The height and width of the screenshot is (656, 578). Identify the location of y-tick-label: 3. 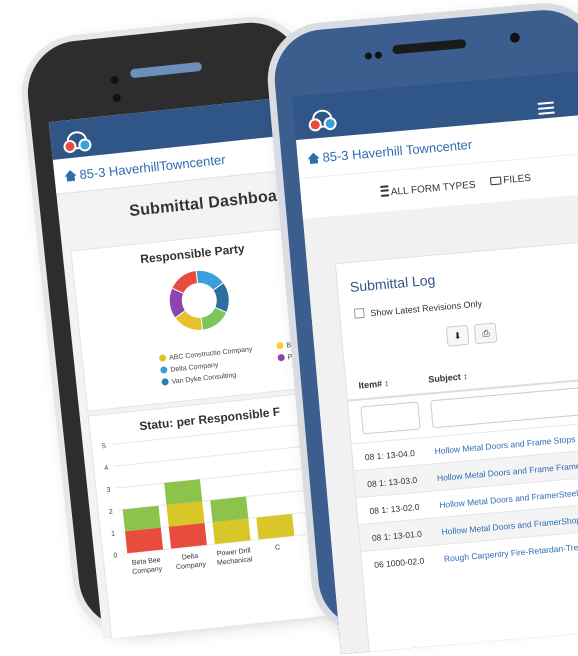
(108, 490).